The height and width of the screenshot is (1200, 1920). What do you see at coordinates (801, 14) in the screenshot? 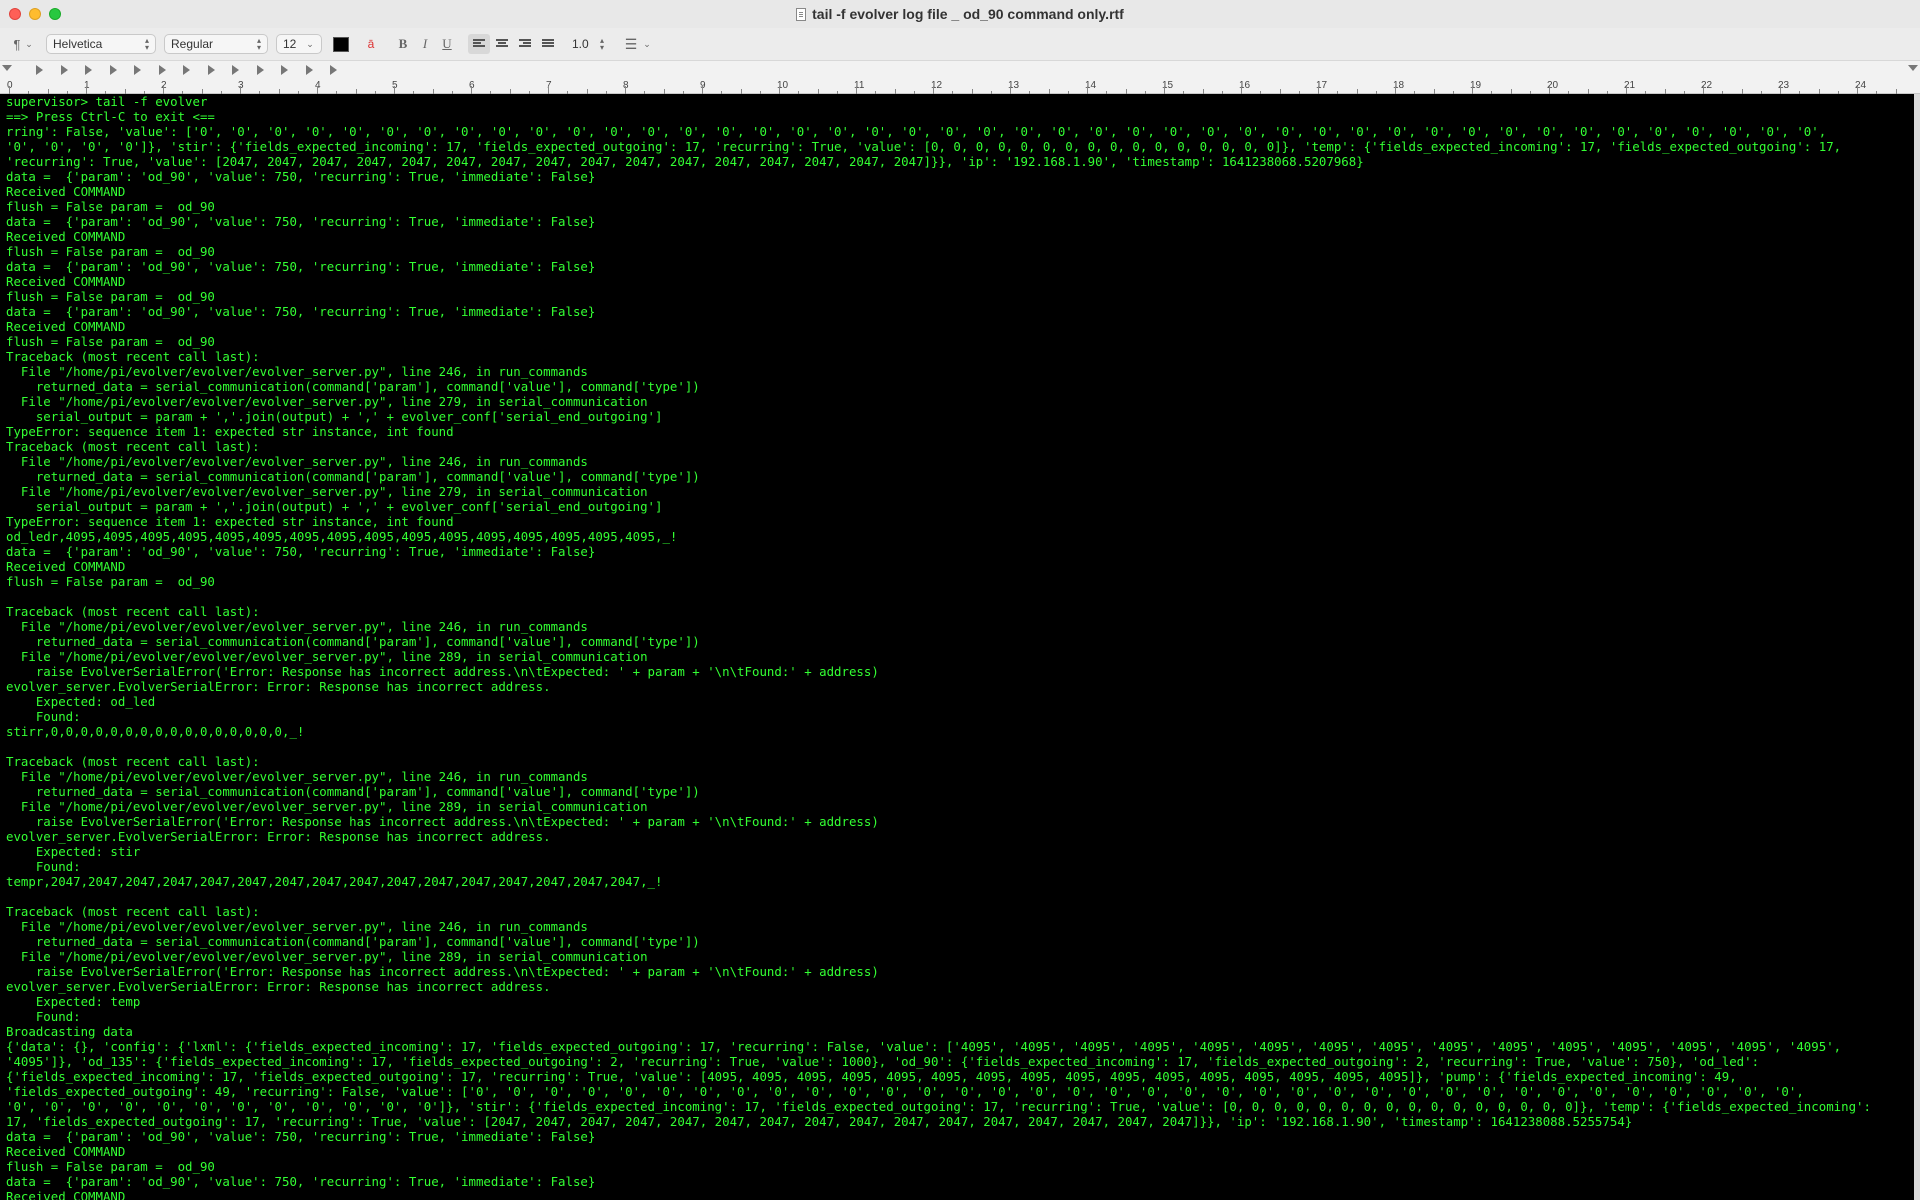
I see `document-icon` at bounding box center [801, 14].